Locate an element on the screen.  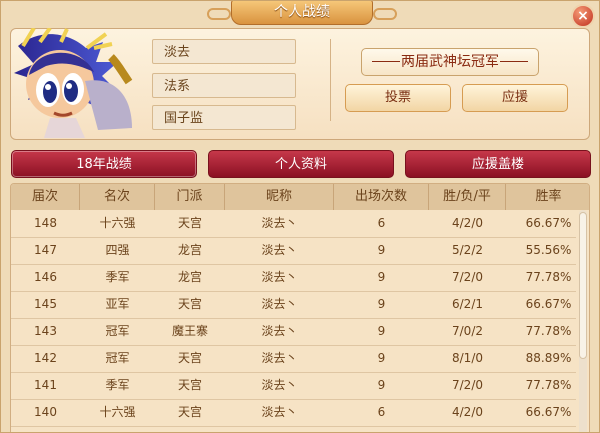
record-cell: 6/2/1 is located at coordinates (467, 304).